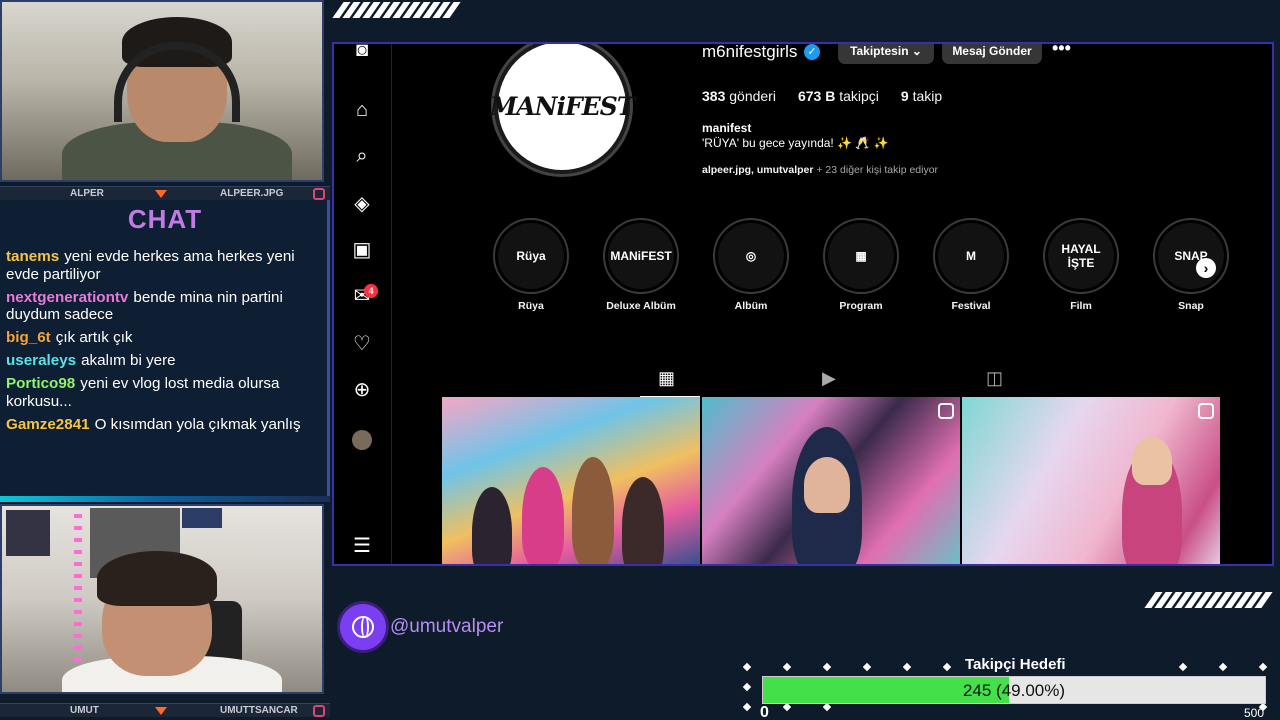 Image resolution: width=1280 pixels, height=720 pixels. I want to click on slash-decoration, so click(396, 10).